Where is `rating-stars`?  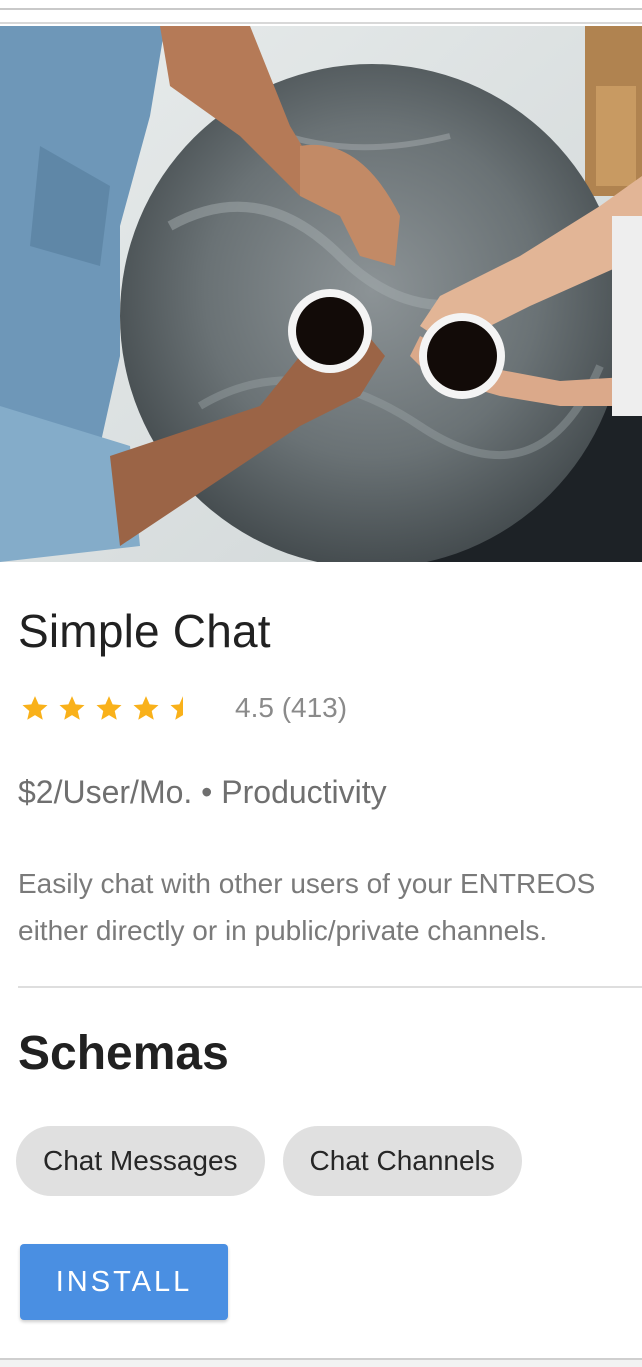 rating-stars is located at coordinates (112, 708).